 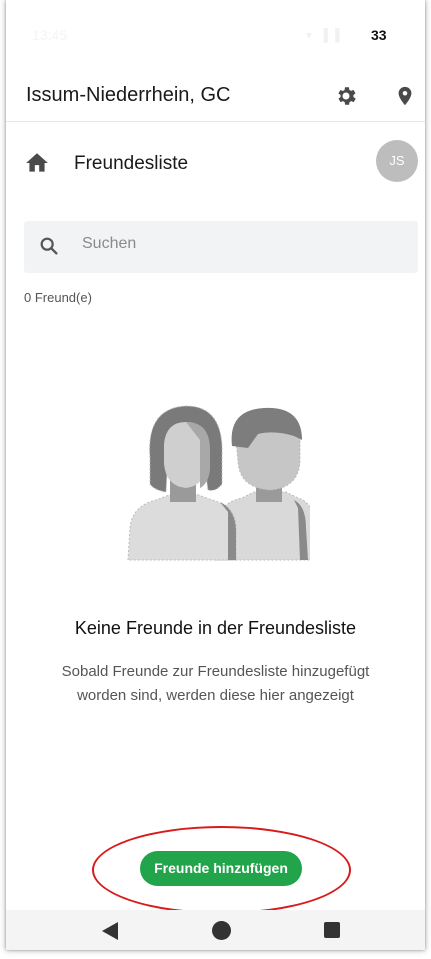 What do you see at coordinates (221, 868) in the screenshot?
I see `add-friends-button: Freunde hinzufügen` at bounding box center [221, 868].